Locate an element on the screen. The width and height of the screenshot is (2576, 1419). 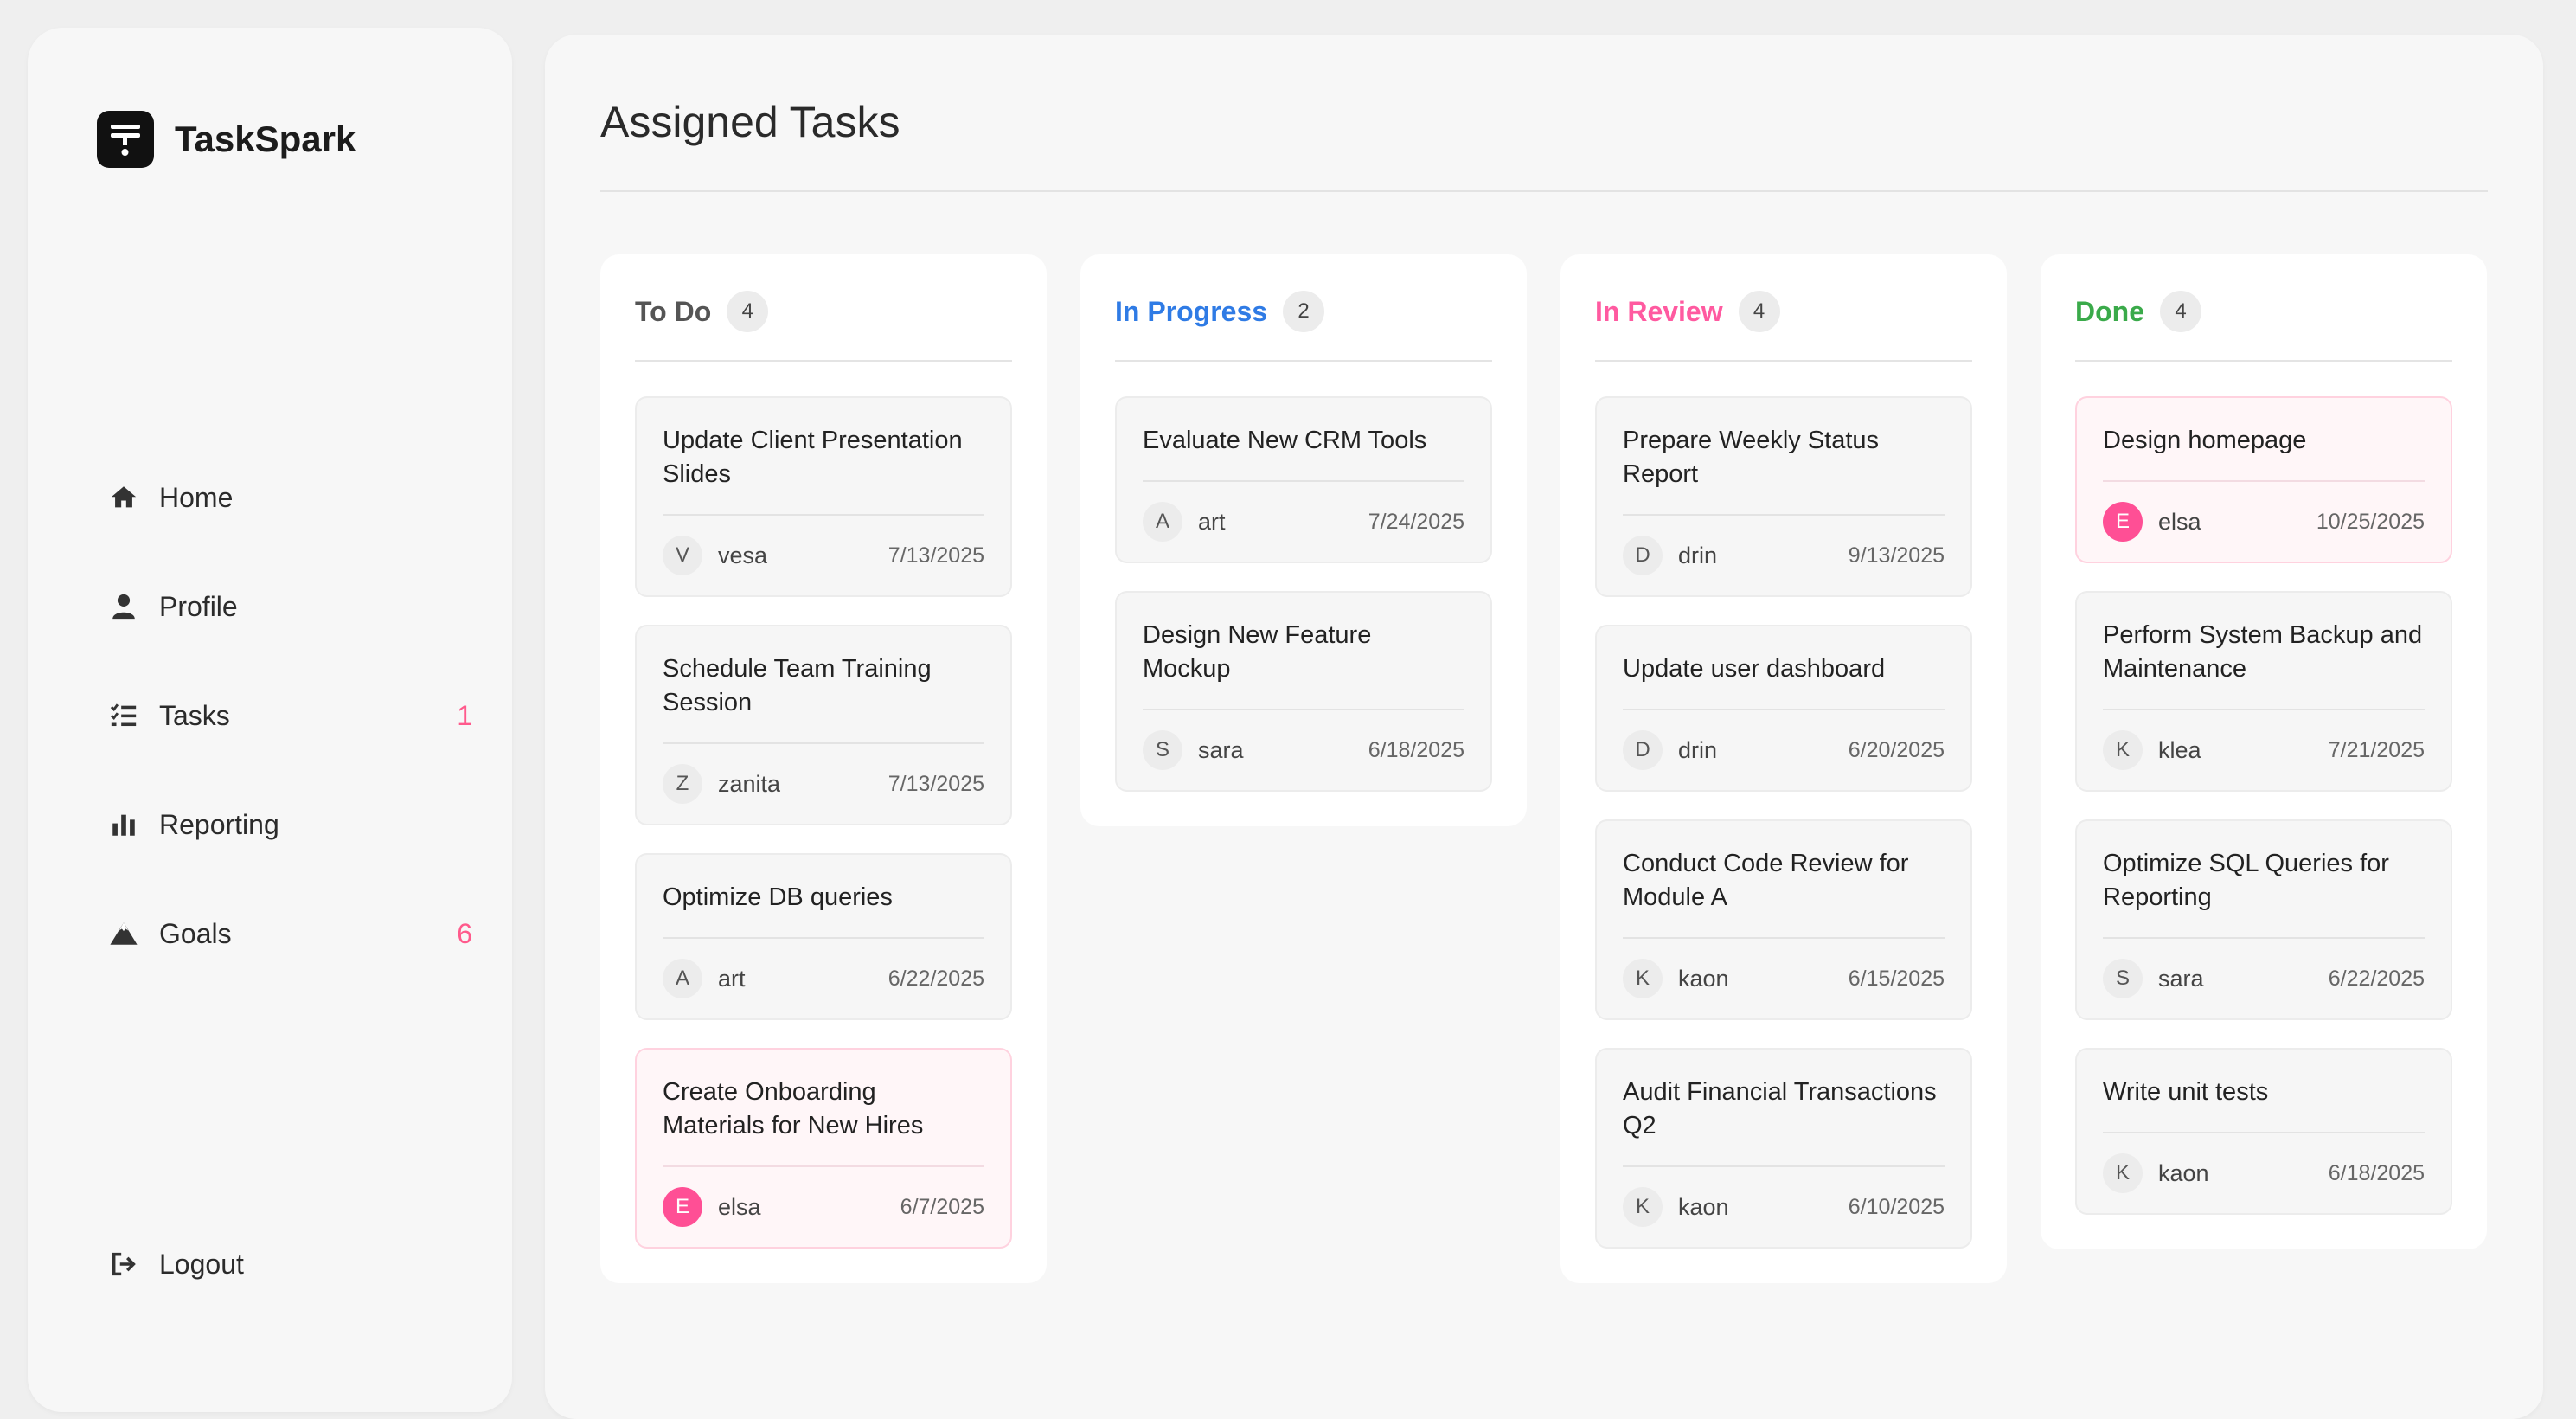
checklist-icon is located at coordinates (124, 715).